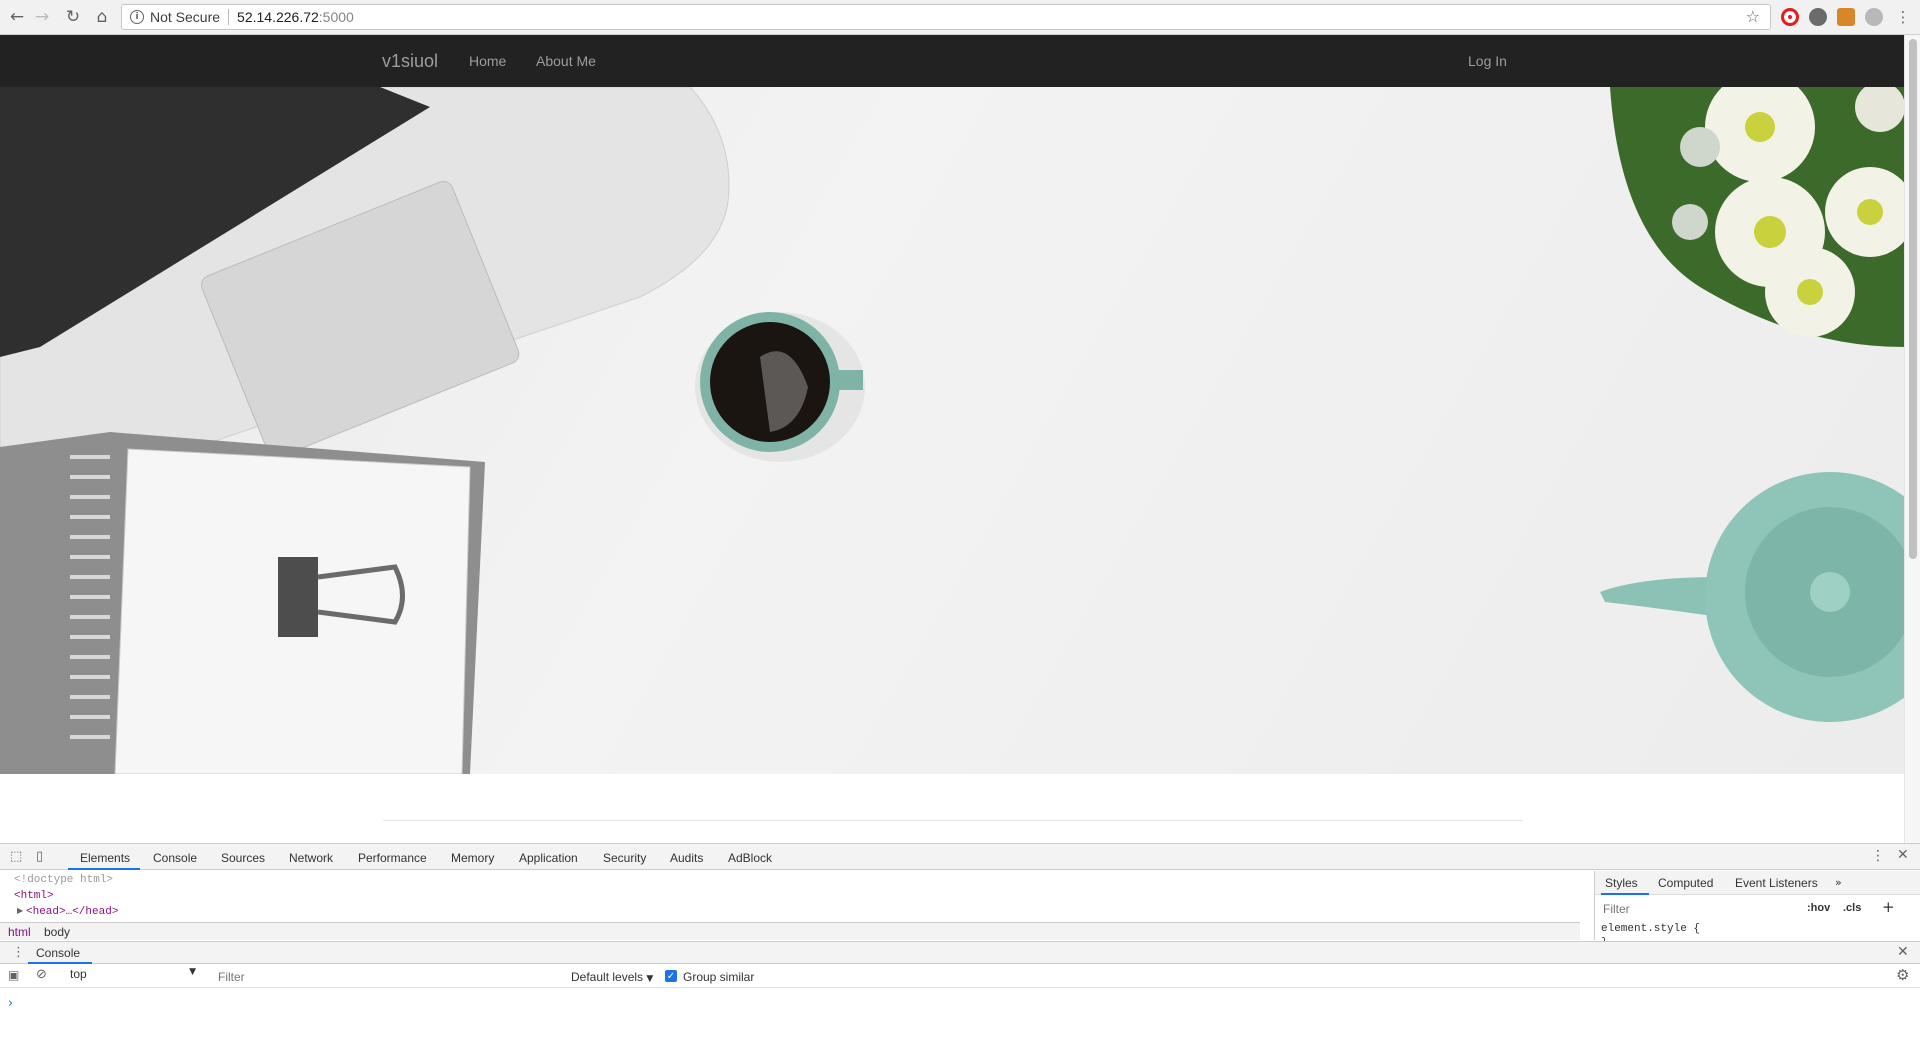 Image resolution: width=1920 pixels, height=1042 pixels. I want to click on shield-extension-icon, so click(1818, 17).